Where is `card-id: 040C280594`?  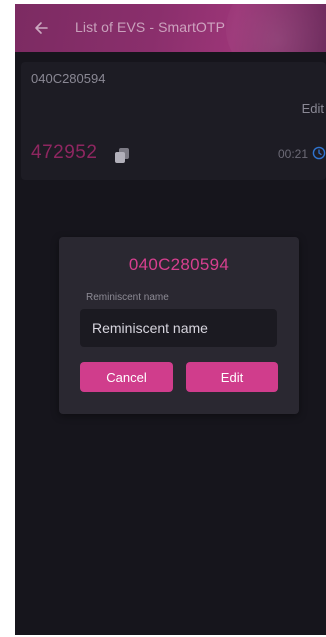
card-id: 040C280594 is located at coordinates (68, 78).